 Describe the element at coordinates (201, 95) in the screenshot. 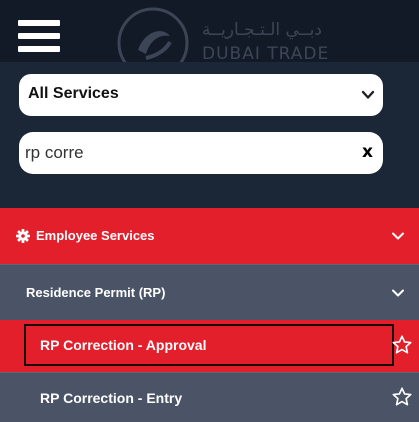

I see `service-select: All Services` at that location.